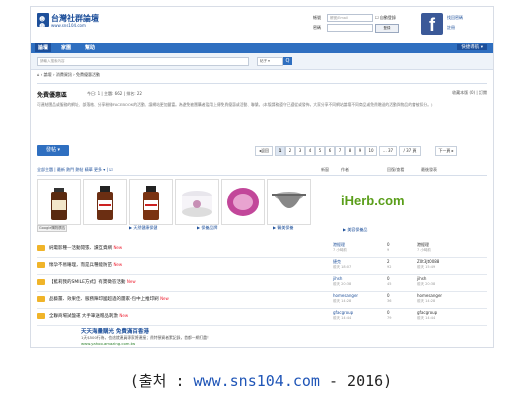  Describe the element at coordinates (402, 26) in the screenshot. I see `login-form: 帳號 帳號/Email ☐ 自動登錄 密碼 登錄 f 找回密碼 註冊` at that location.